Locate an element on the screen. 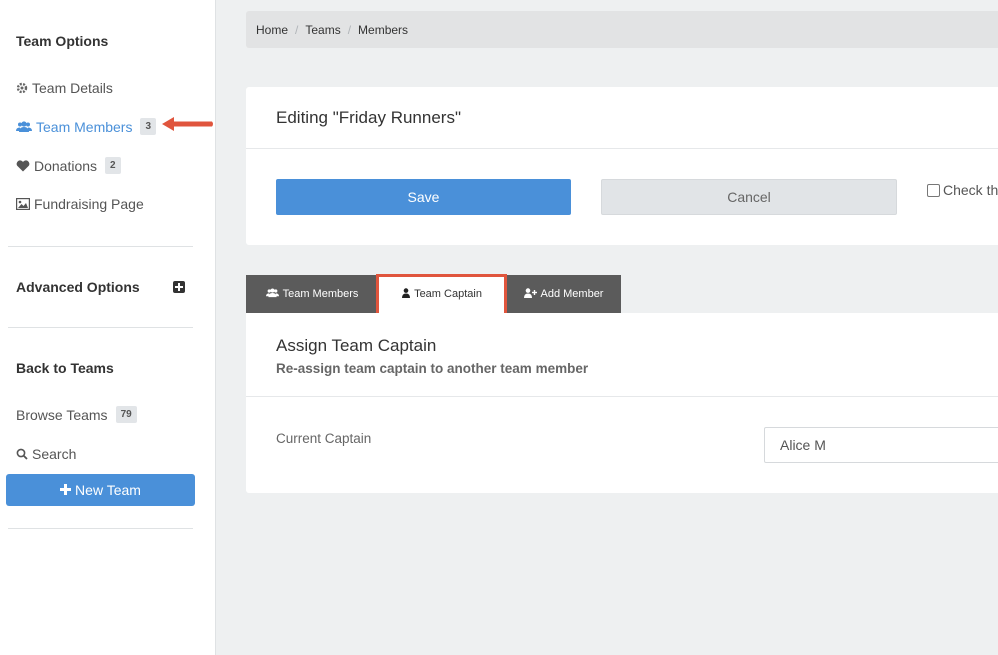  sidebar-item-label: Team Members is located at coordinates (84, 126).